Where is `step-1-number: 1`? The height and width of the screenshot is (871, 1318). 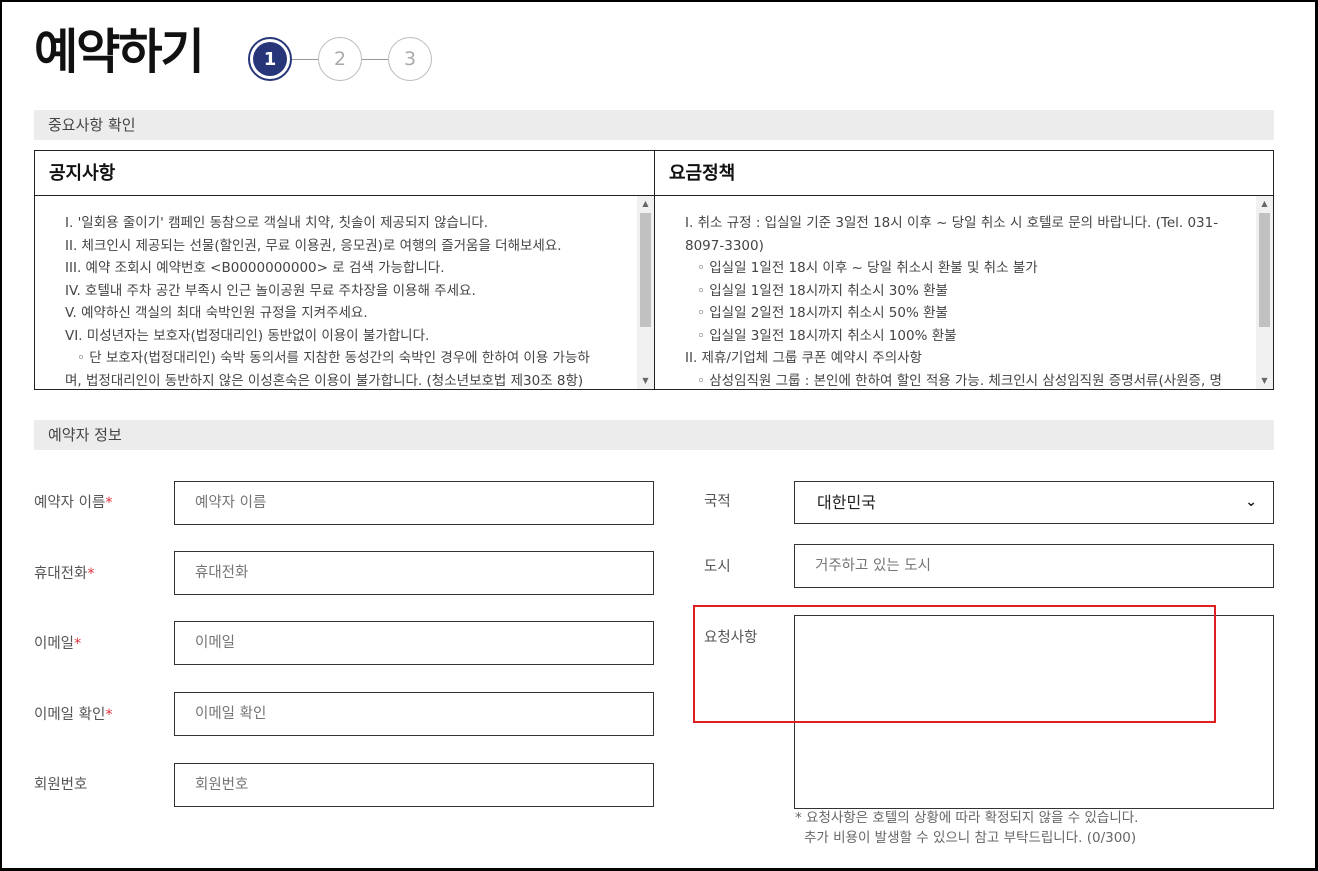
step-1-number: 1 is located at coordinates (270, 59).